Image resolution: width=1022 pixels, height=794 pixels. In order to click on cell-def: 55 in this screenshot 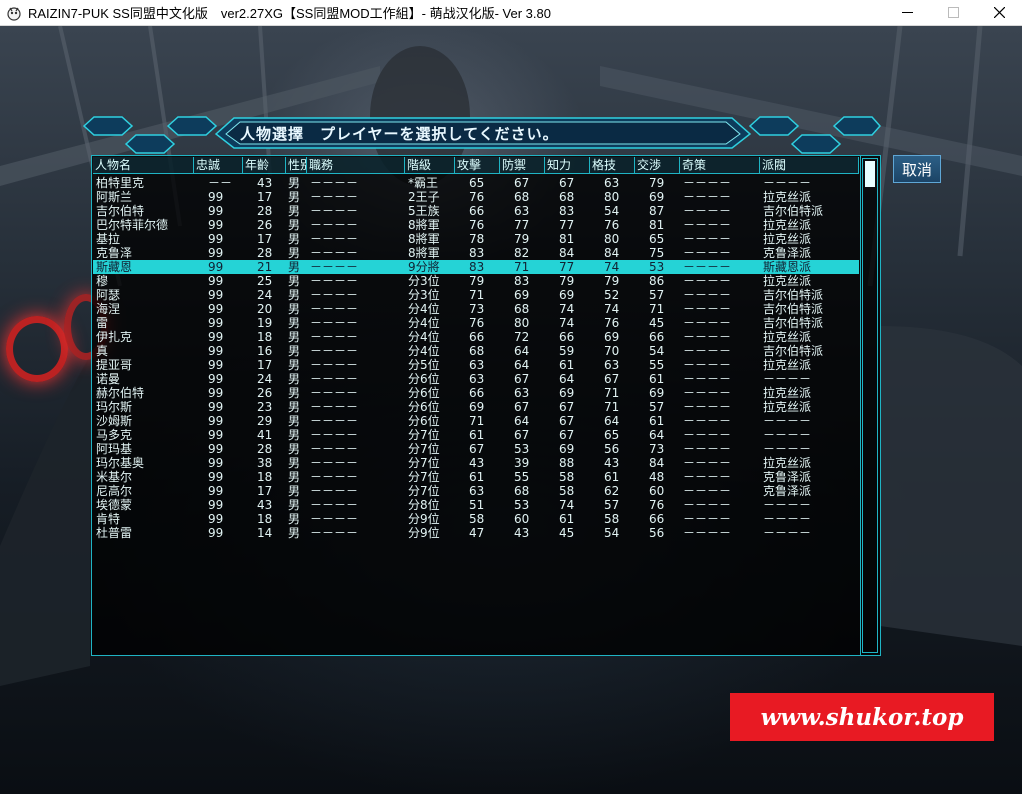, I will do `click(522, 477)`.